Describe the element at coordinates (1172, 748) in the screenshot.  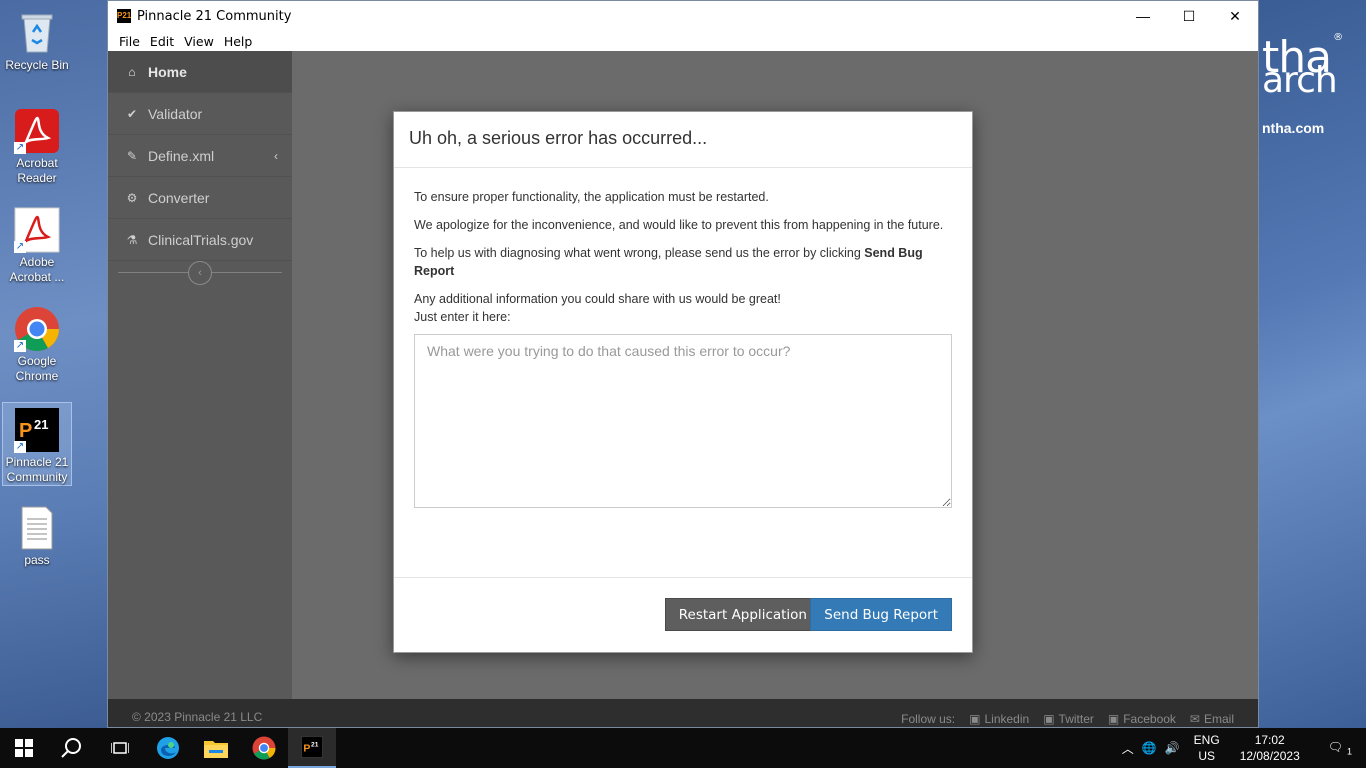
I see `volume-icon: 🔊` at that location.